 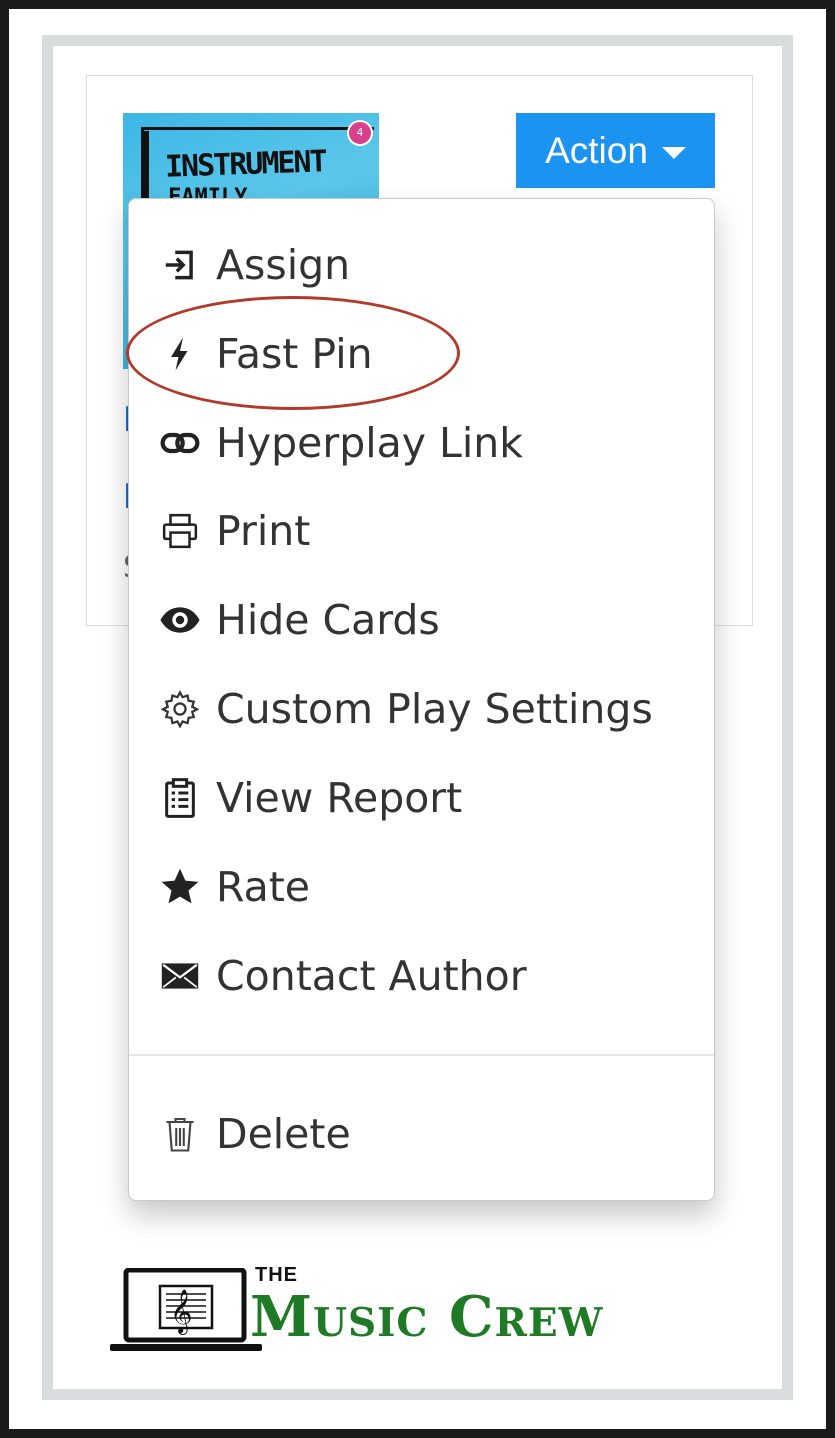 What do you see at coordinates (434, 709) in the screenshot?
I see `menu-item-label: Custom Play Settings` at bounding box center [434, 709].